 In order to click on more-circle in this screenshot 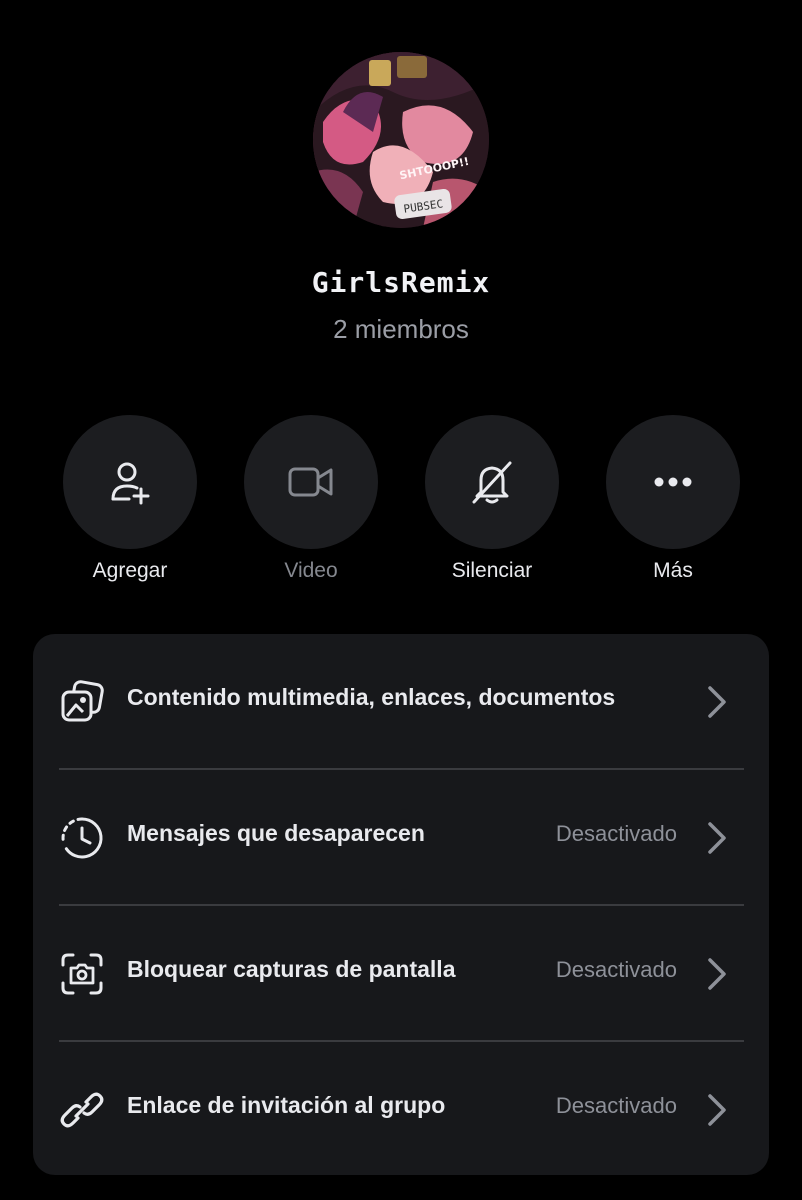, I will do `click(673, 482)`.